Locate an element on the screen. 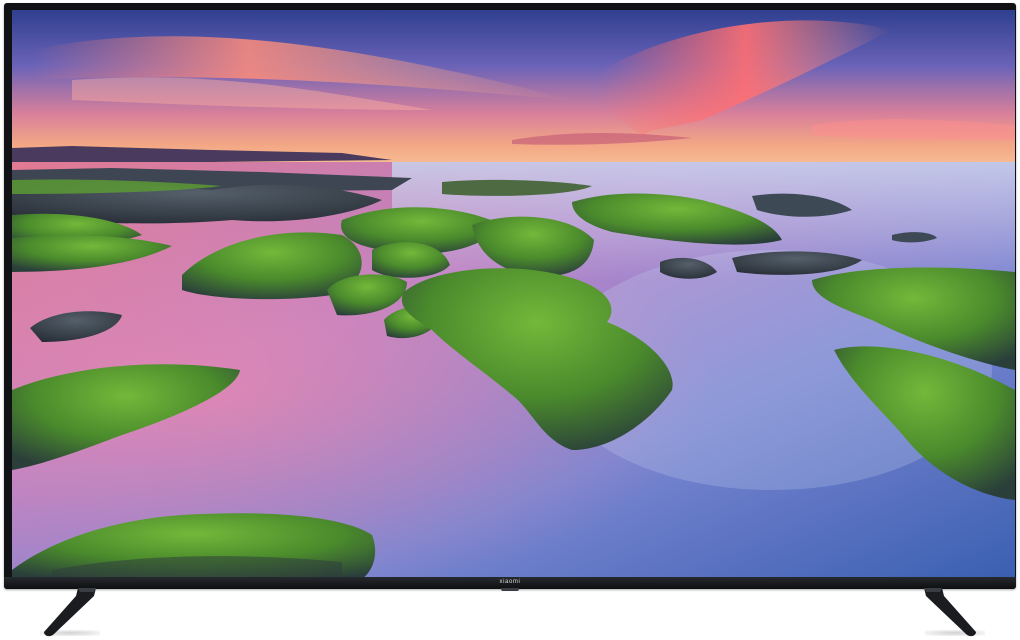  ir-sensor-window is located at coordinates (510, 589).